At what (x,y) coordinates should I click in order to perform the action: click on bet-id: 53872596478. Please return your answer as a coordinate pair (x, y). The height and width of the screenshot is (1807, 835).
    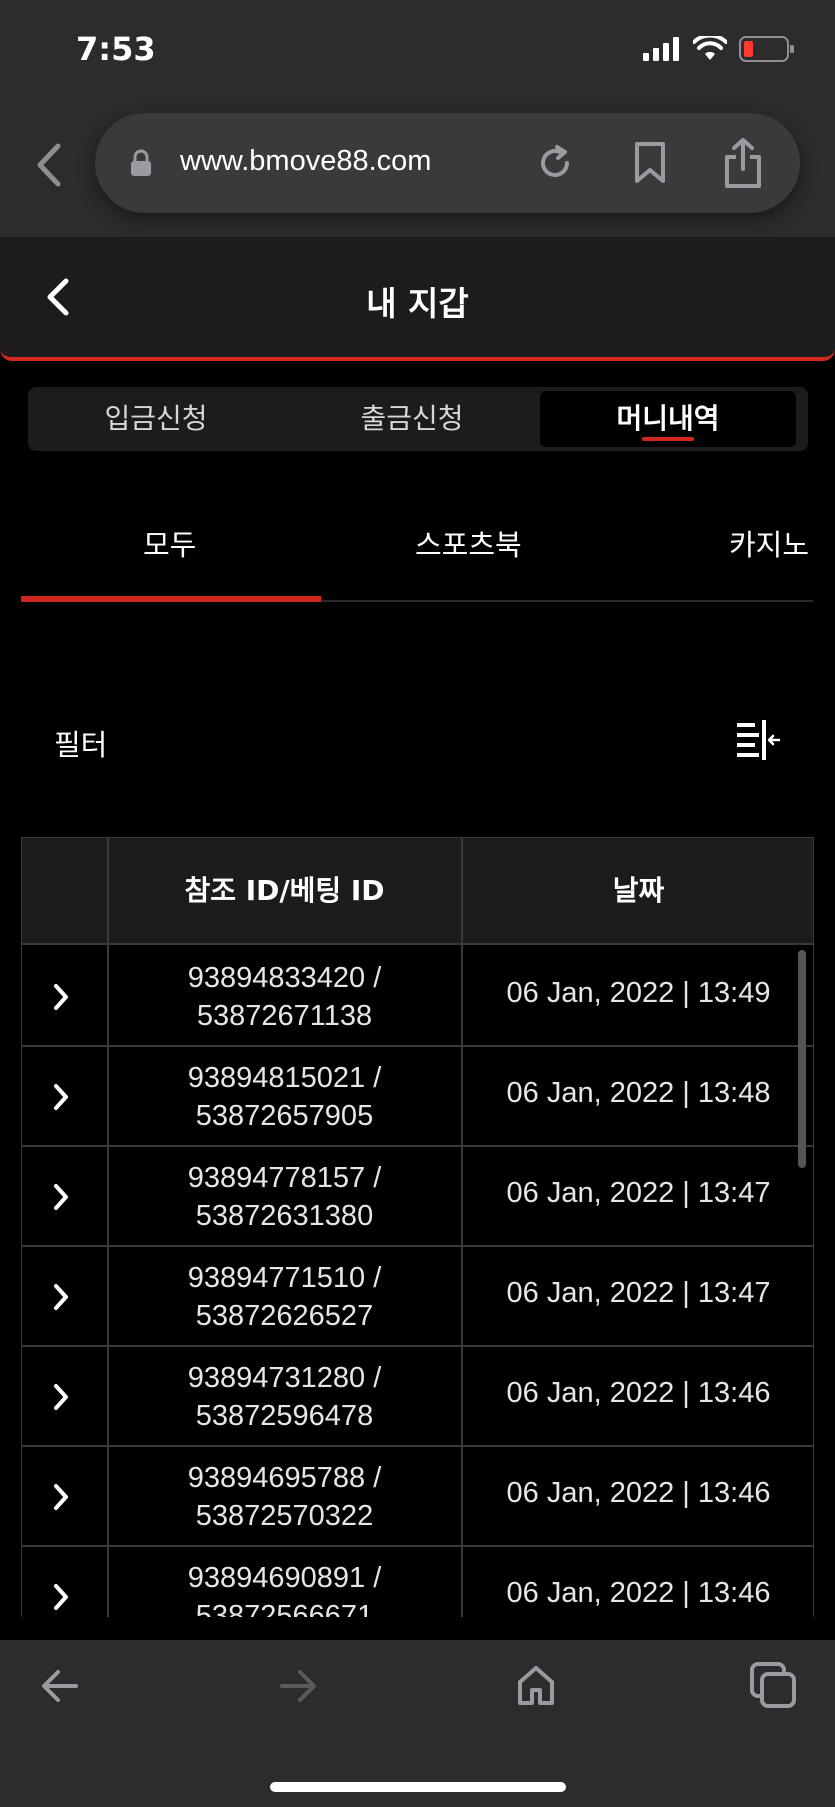
    Looking at the image, I should click on (284, 1416).